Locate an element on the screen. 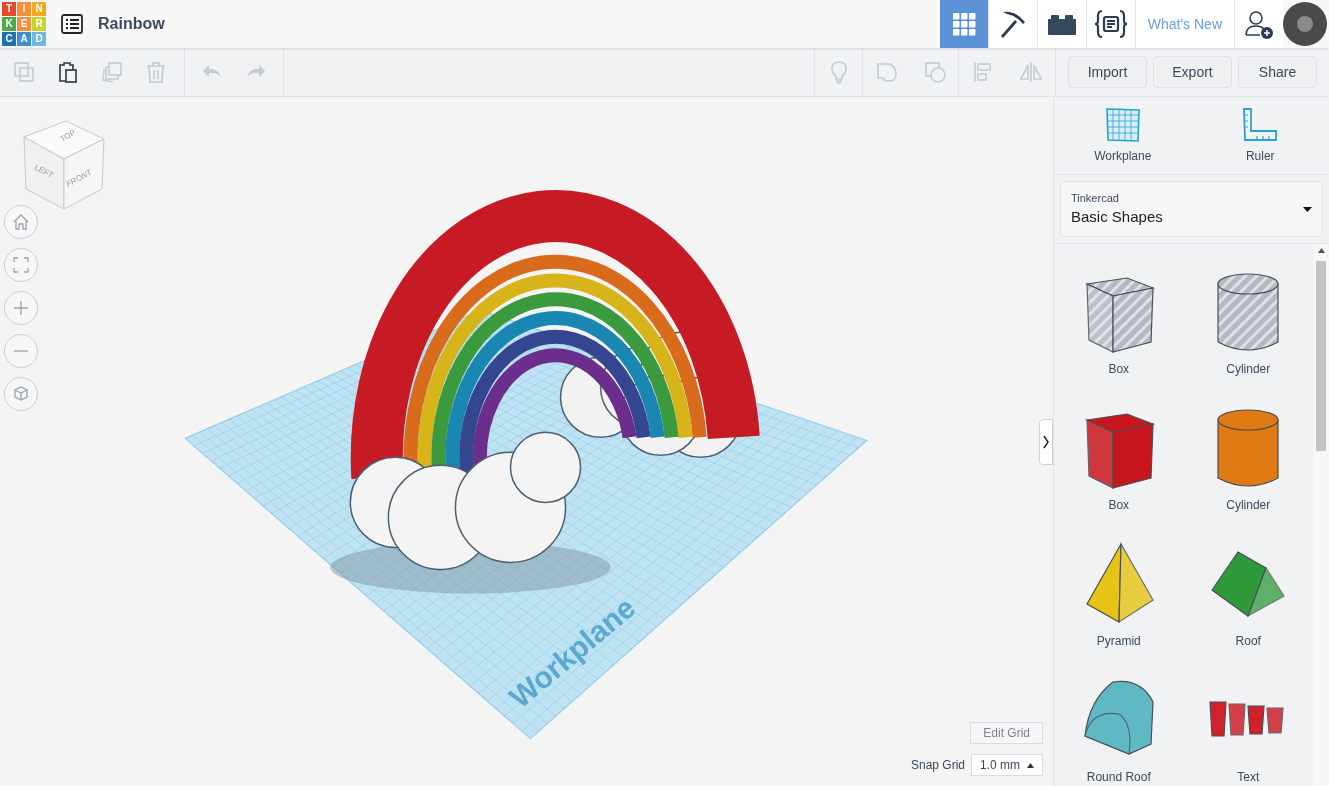 Image resolution: width=1329 pixels, height=786 pixels. add-user-button is located at coordinates (1259, 24).